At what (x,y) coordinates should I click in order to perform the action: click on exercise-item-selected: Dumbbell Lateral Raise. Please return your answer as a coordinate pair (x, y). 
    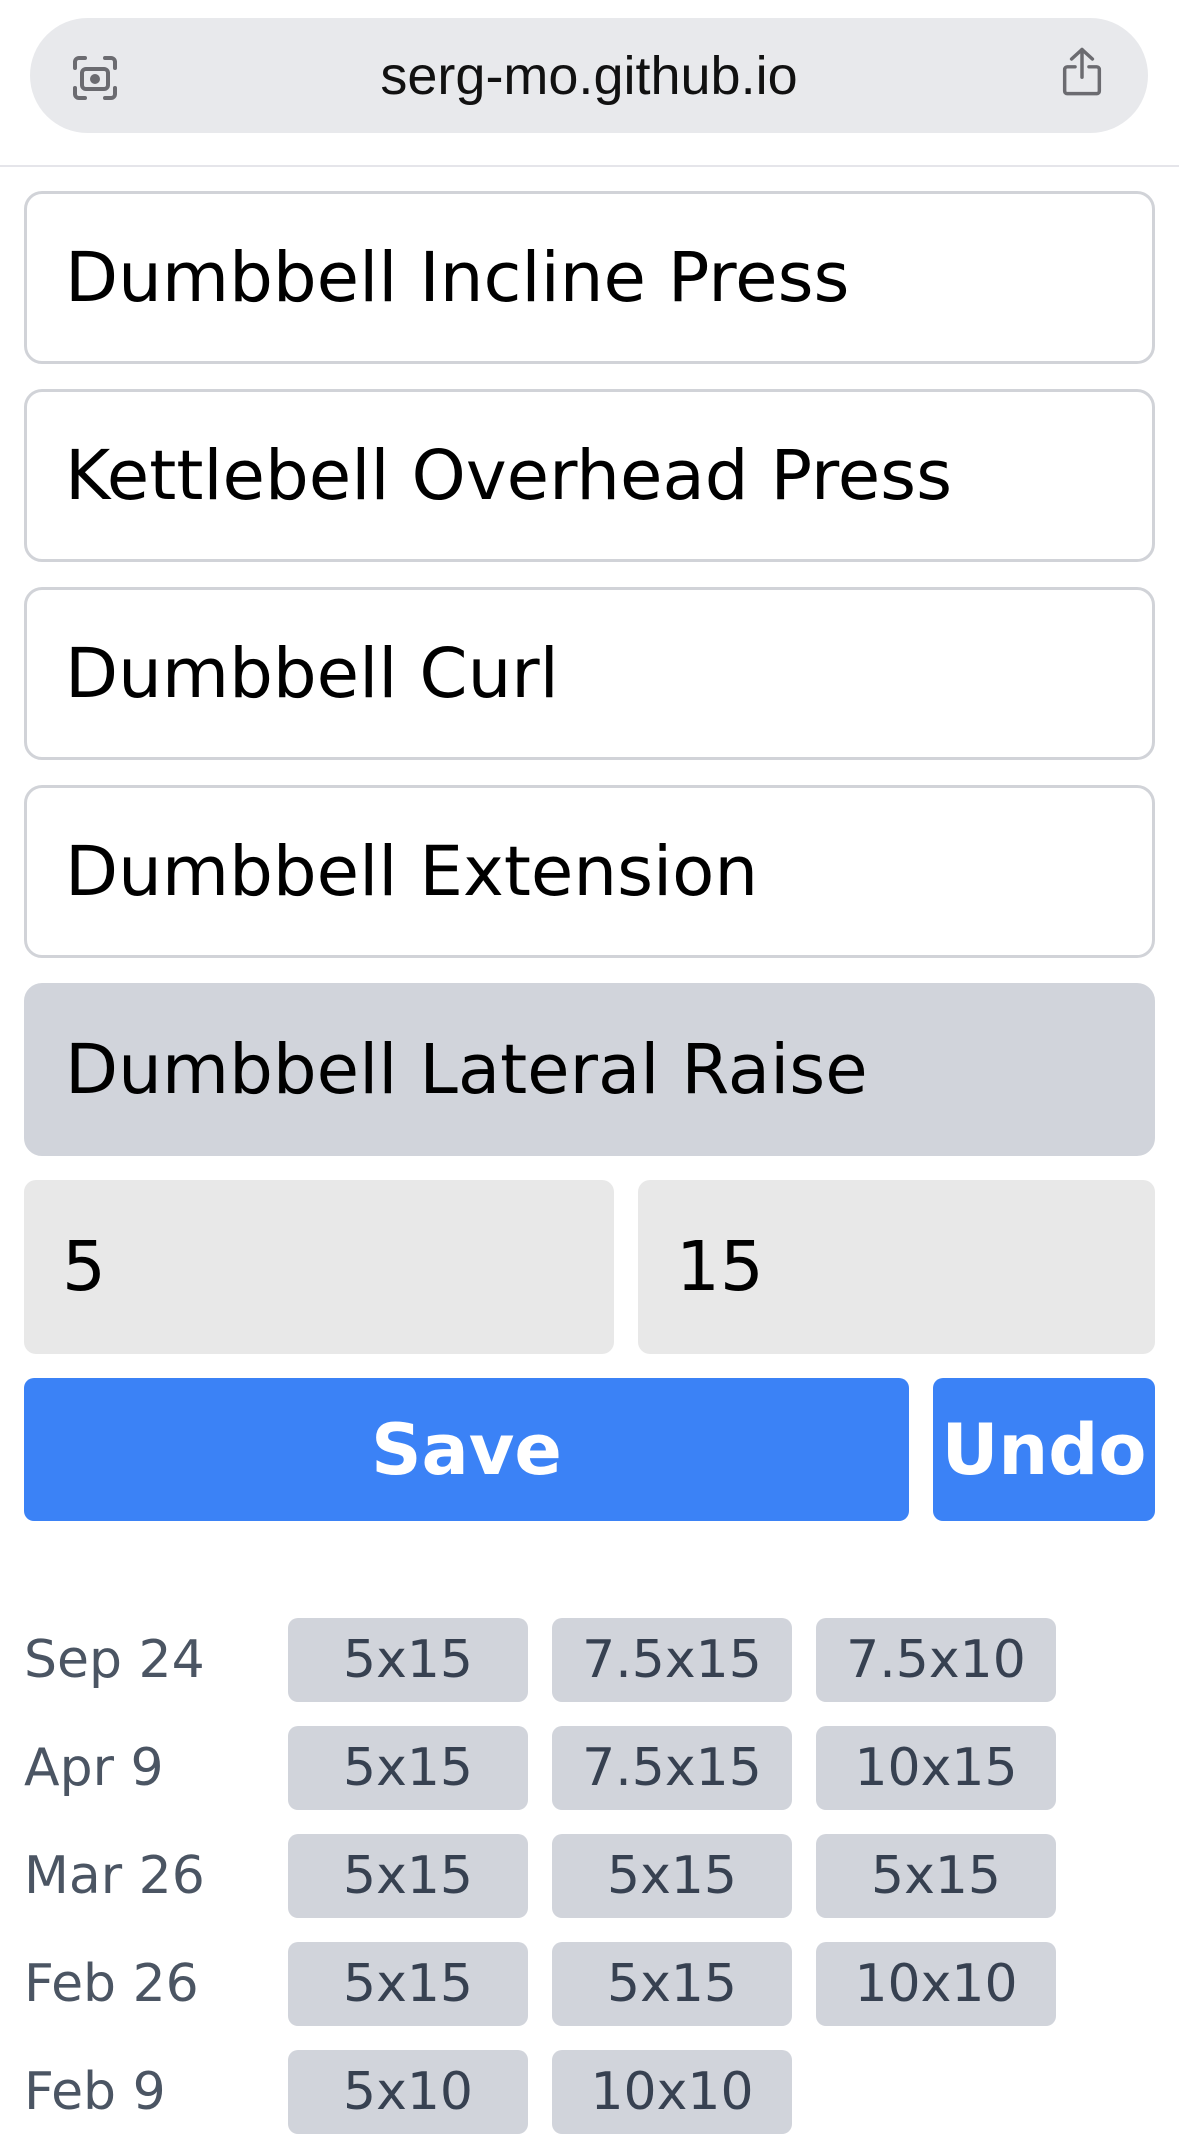
    Looking at the image, I should click on (589, 1069).